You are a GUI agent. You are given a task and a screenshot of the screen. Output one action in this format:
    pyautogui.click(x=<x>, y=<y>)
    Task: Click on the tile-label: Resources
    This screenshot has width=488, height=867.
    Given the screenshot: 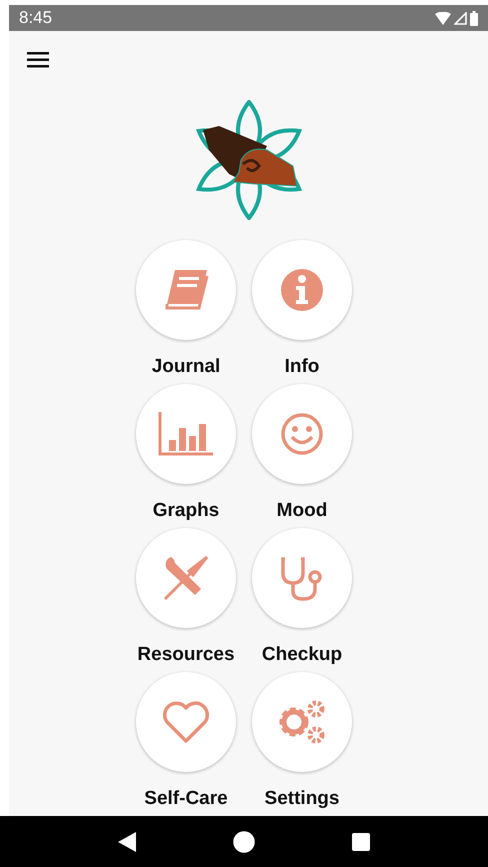 What is the action you would take?
    pyautogui.click(x=186, y=655)
    